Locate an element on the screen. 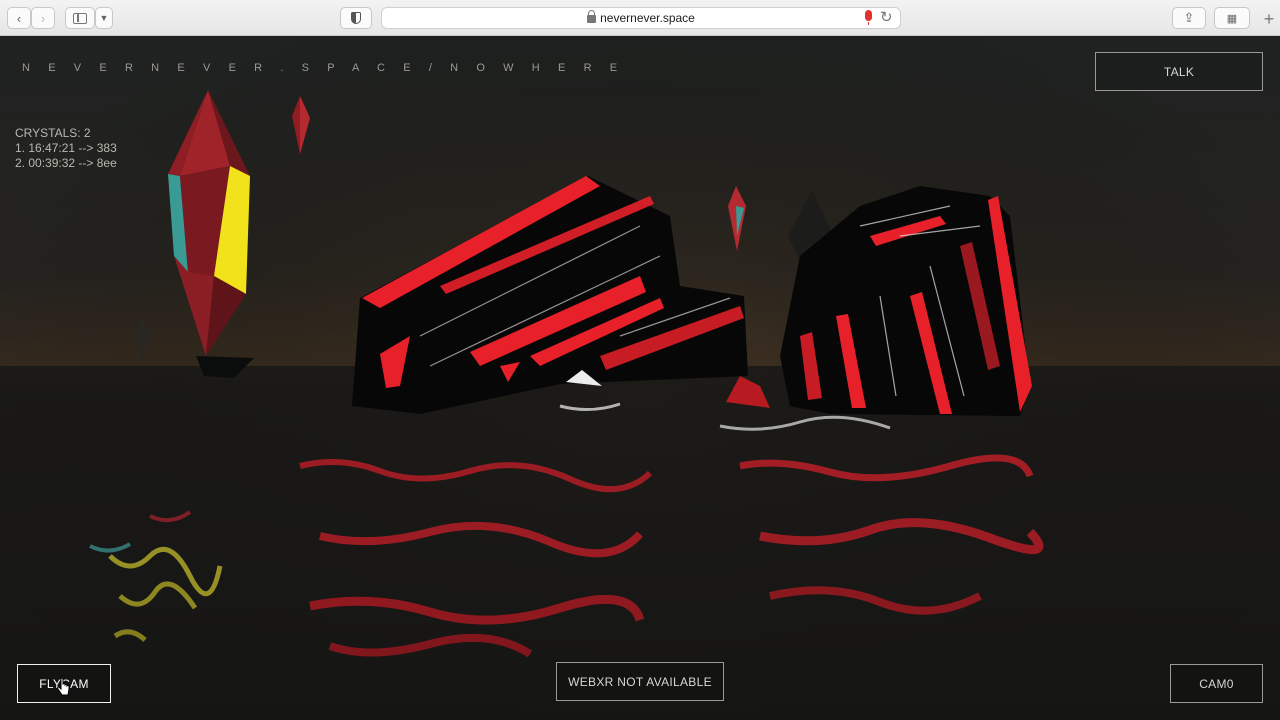  crystal-count: CRYSTALS: 2 is located at coordinates (53, 133).